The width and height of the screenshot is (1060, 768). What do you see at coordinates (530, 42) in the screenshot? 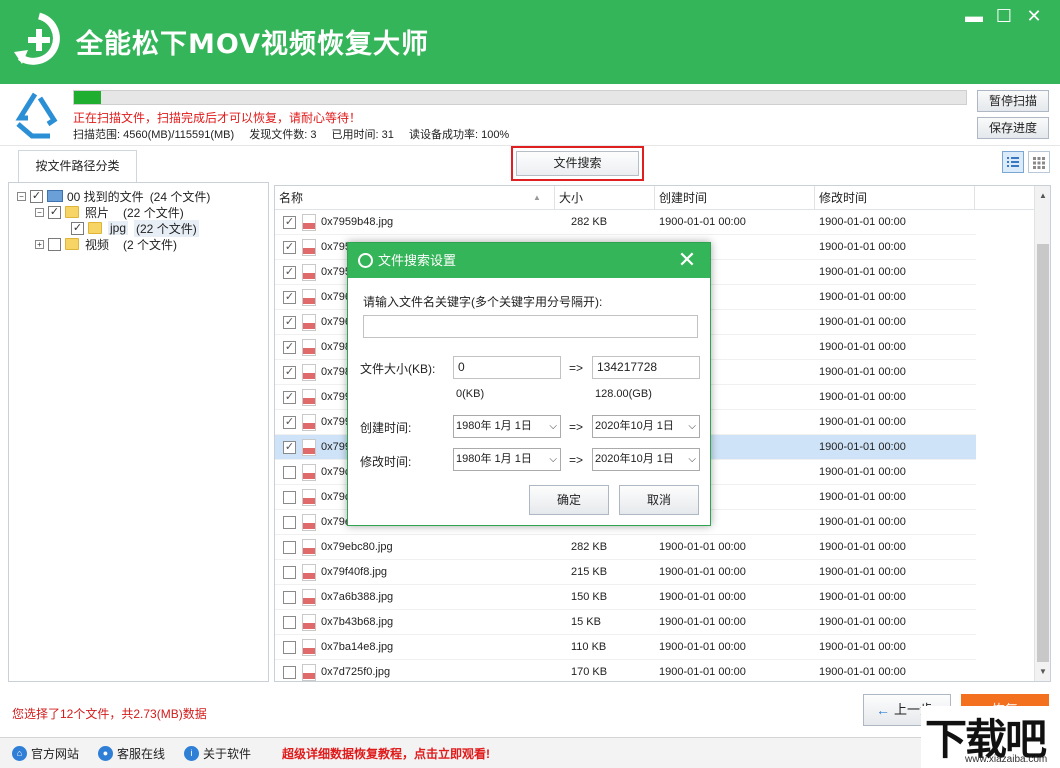
I see `title-bar: 全能松下MOV视频恢复大师 ▬ ☐ ✕` at bounding box center [530, 42].